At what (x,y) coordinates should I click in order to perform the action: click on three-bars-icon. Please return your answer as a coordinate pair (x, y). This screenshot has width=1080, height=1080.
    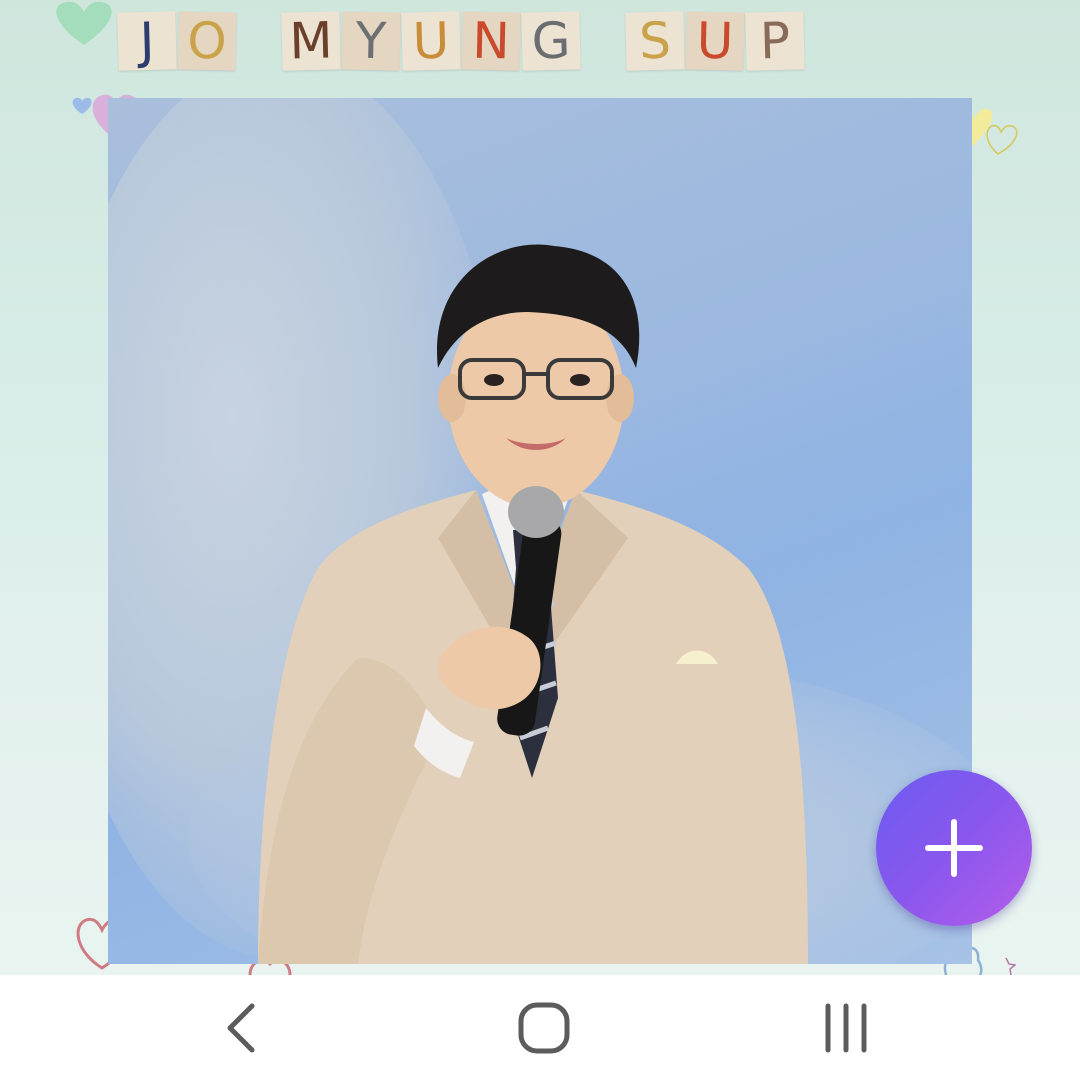
    Looking at the image, I should click on (846, 1028).